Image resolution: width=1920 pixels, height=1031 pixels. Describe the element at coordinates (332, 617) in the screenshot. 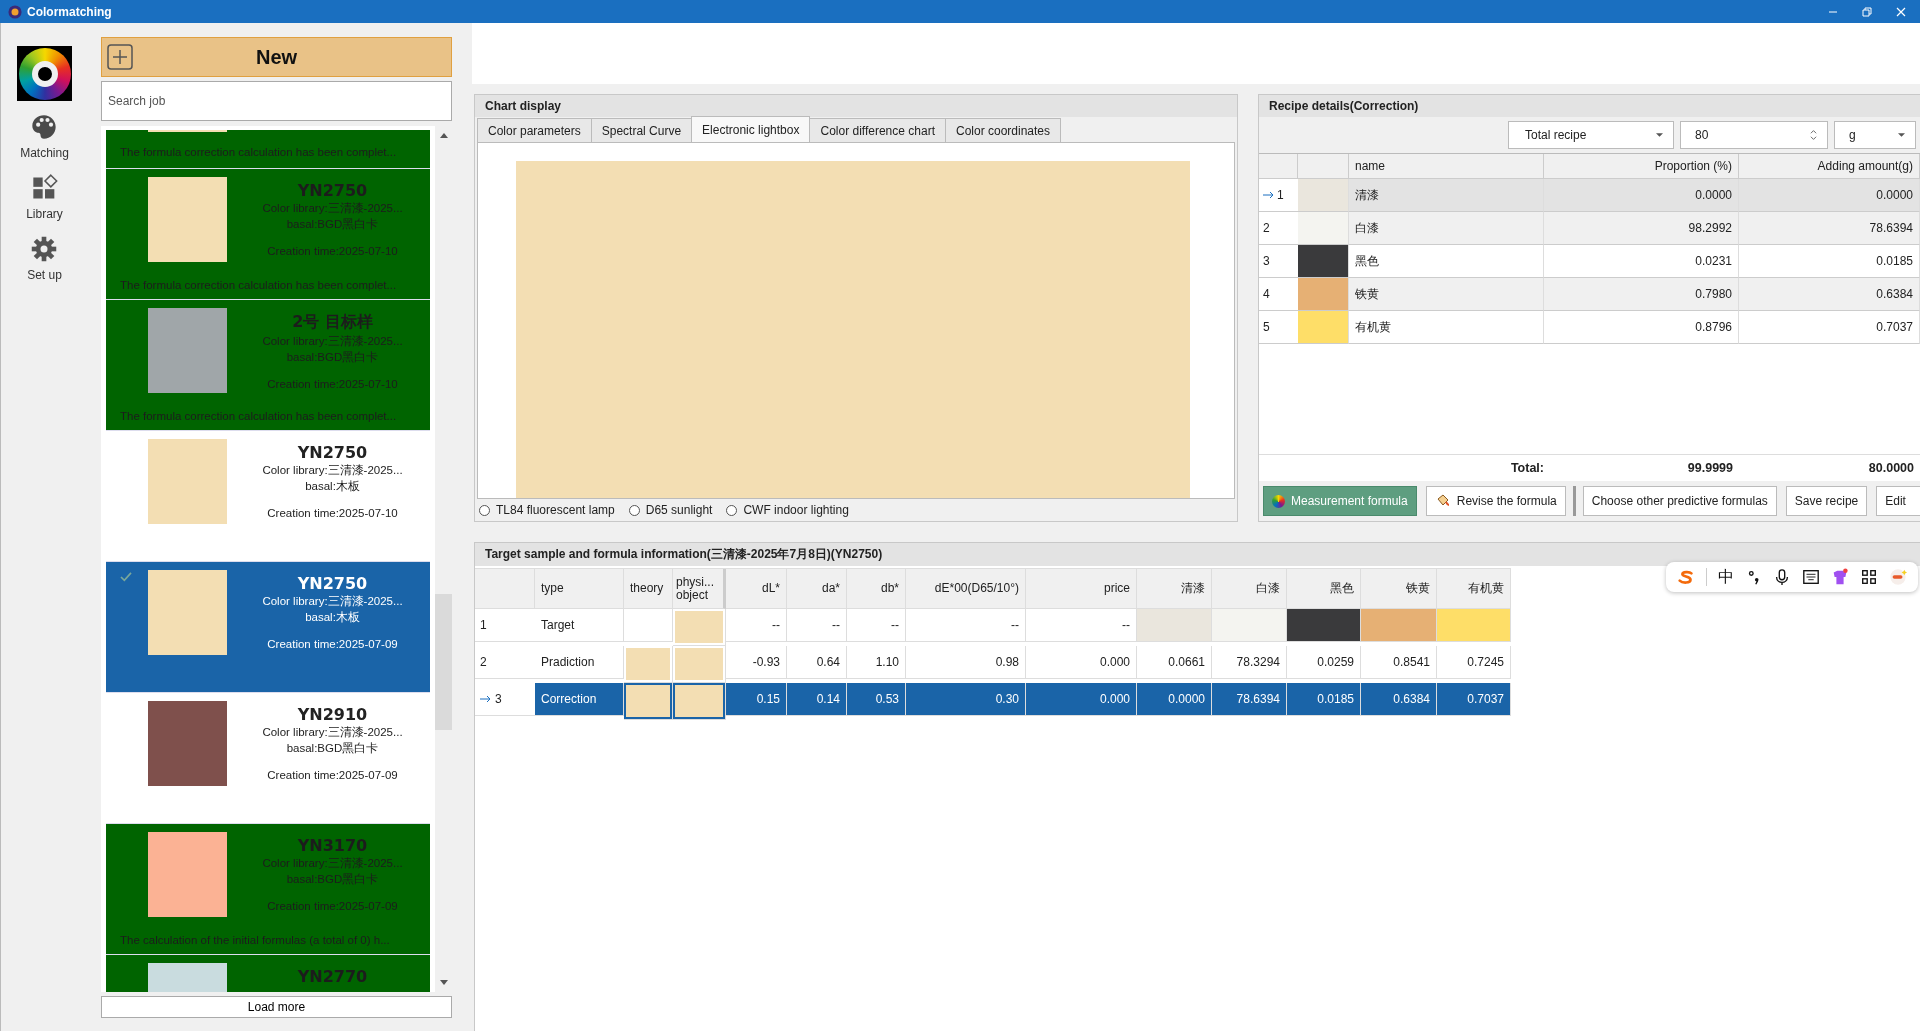

I see `basal-text: basal:木板` at that location.